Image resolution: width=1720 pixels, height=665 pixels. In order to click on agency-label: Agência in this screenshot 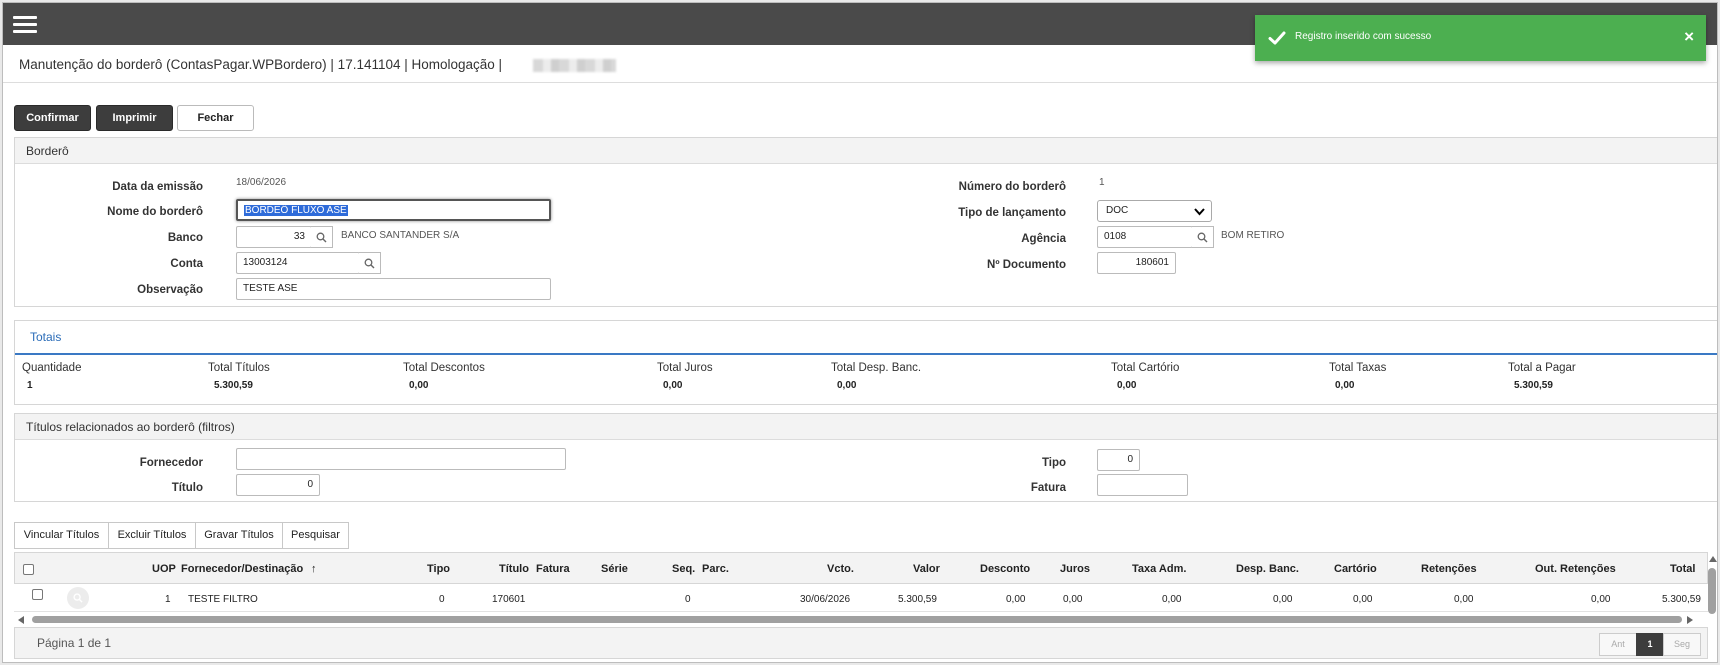, I will do `click(1043, 239)`.